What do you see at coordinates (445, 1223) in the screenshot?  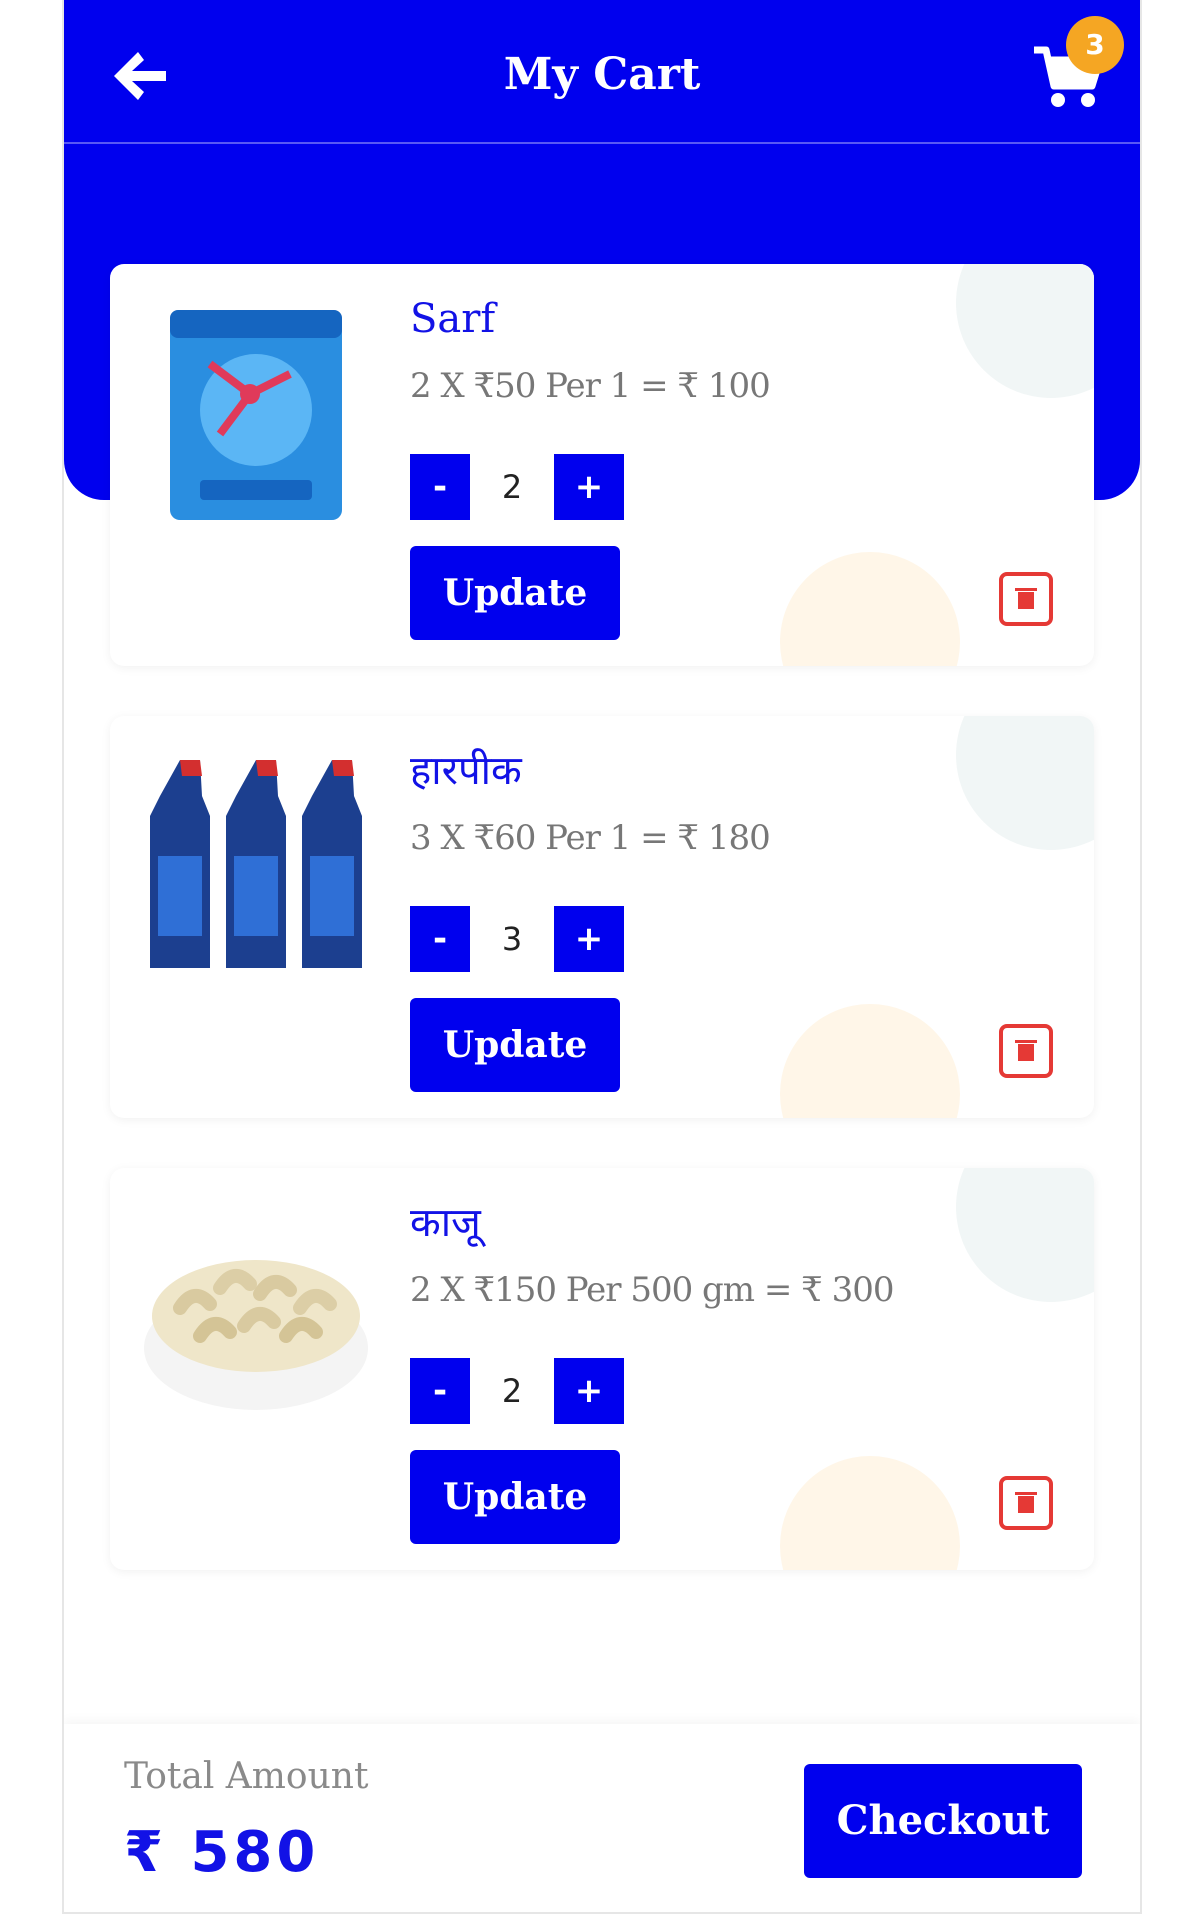 I see `product-name: काजू` at bounding box center [445, 1223].